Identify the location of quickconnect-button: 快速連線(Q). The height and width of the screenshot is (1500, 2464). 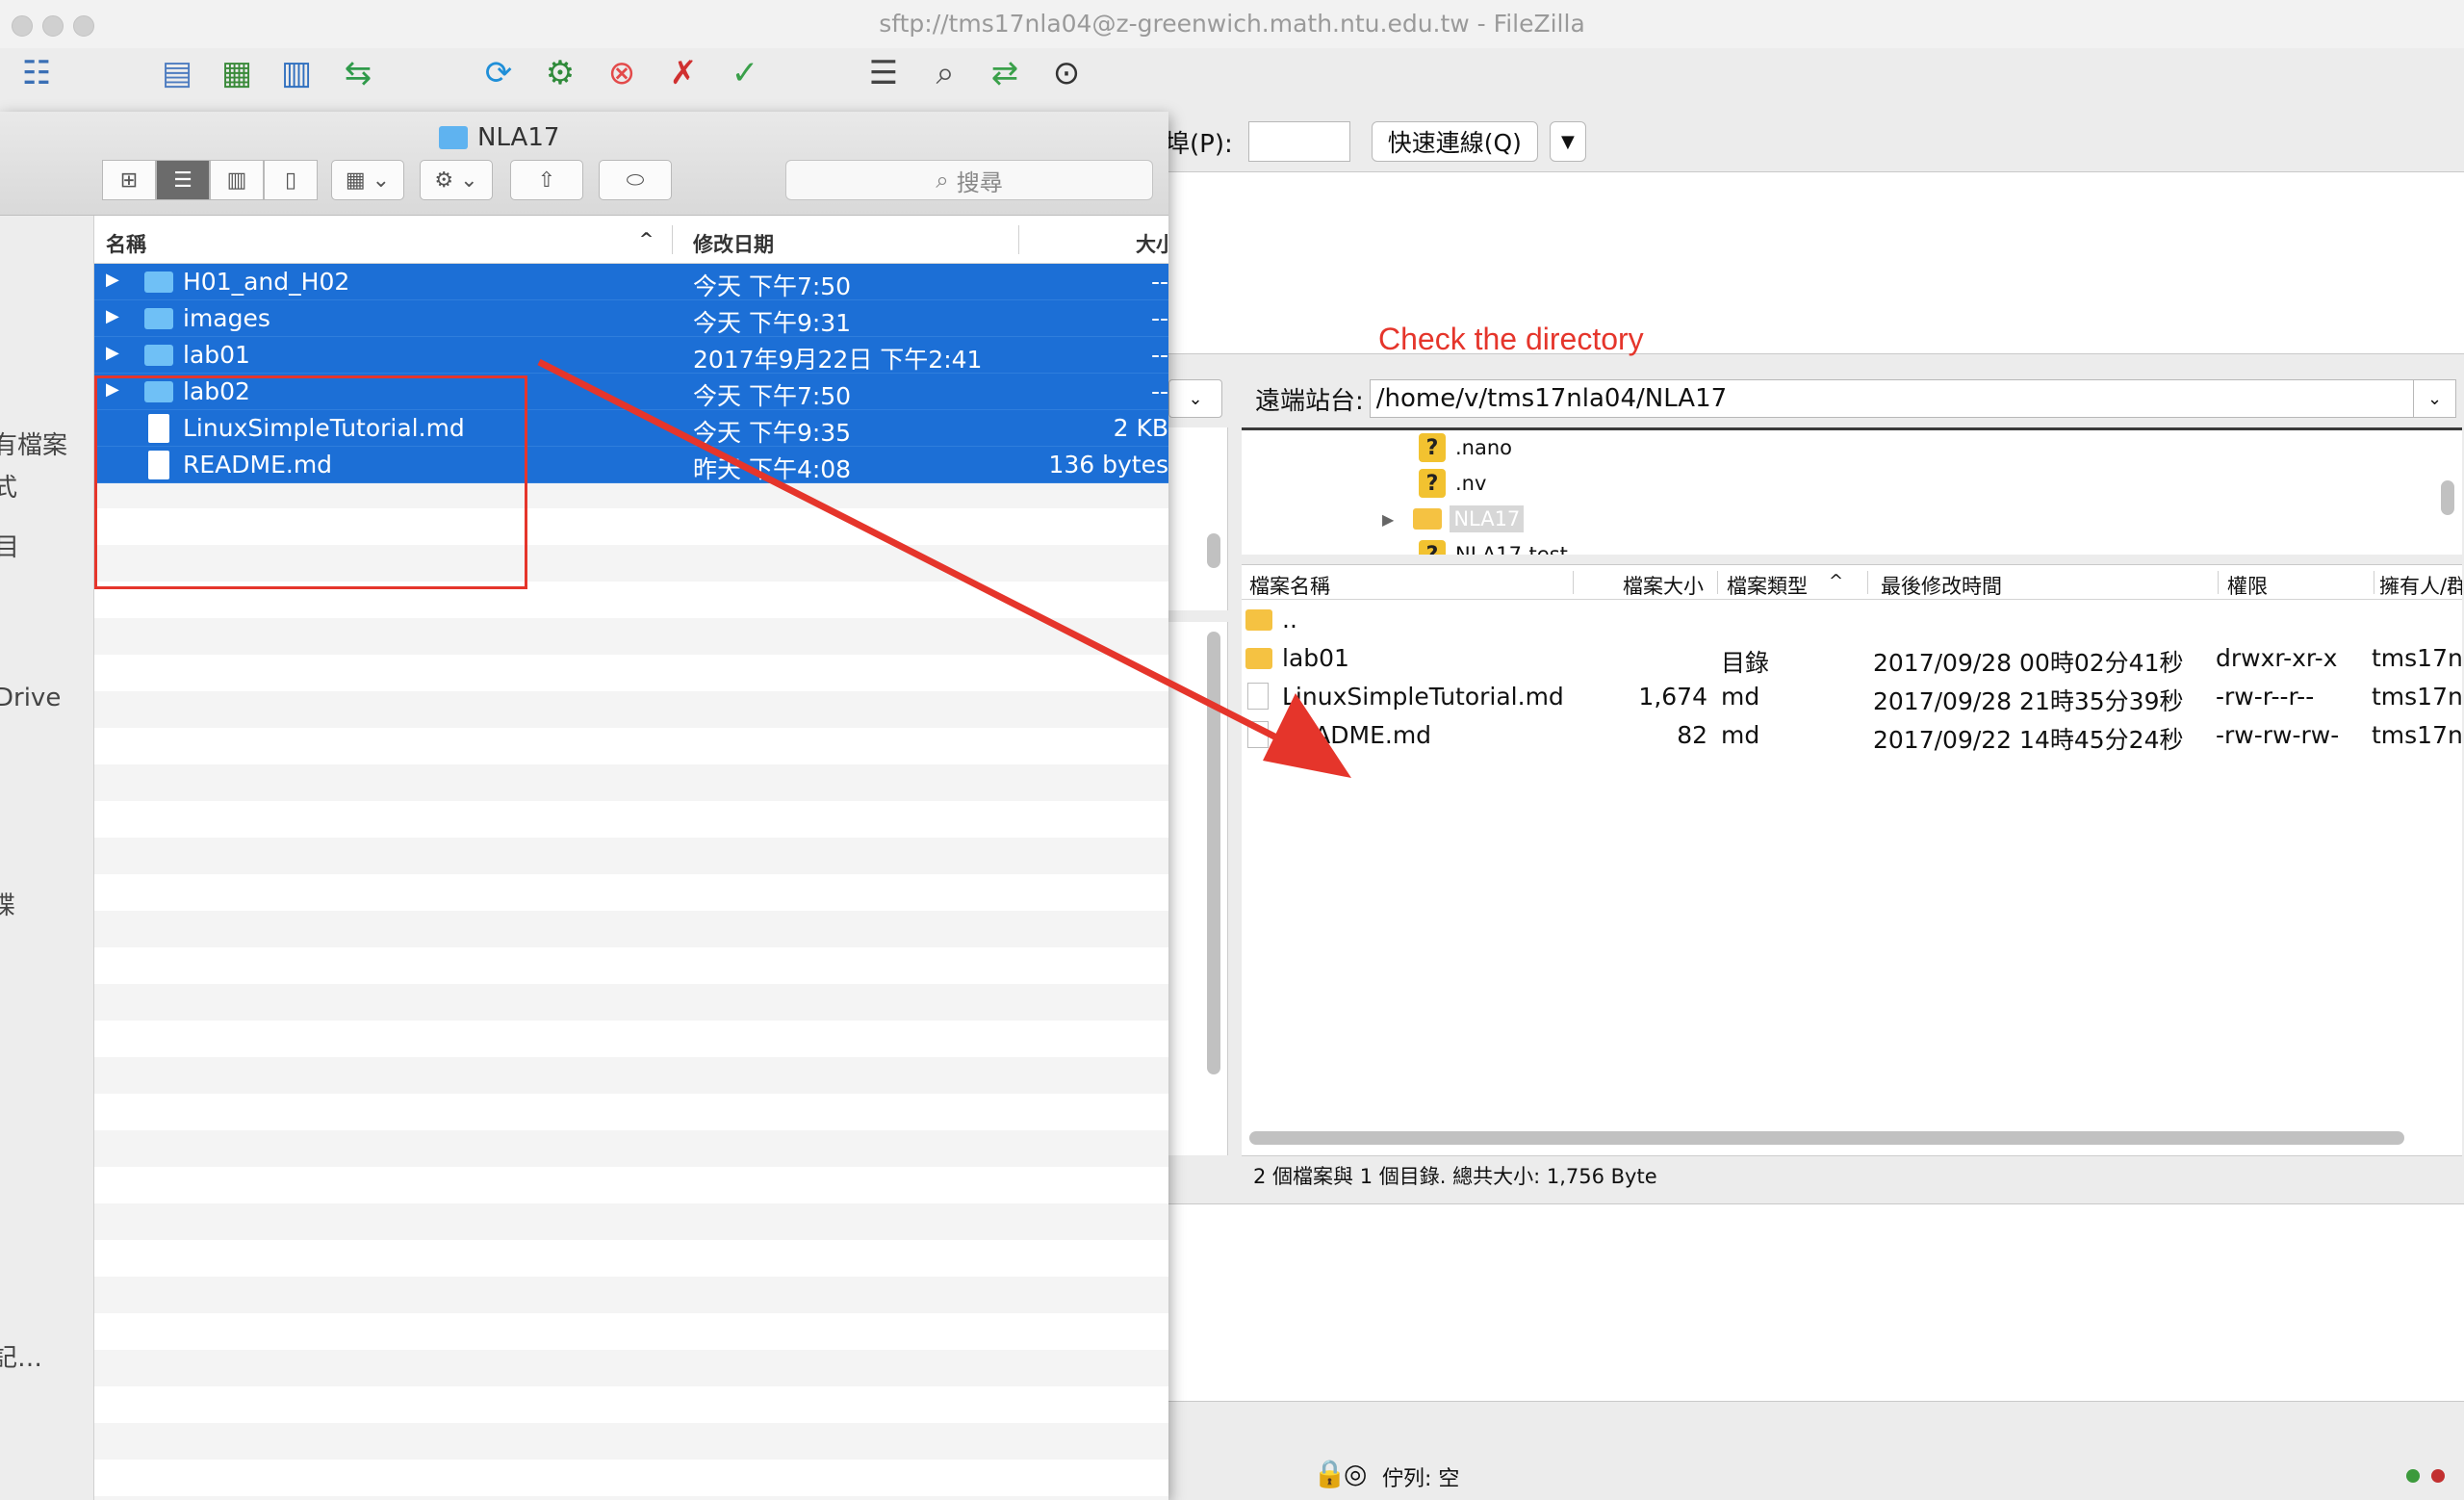
(1454, 141).